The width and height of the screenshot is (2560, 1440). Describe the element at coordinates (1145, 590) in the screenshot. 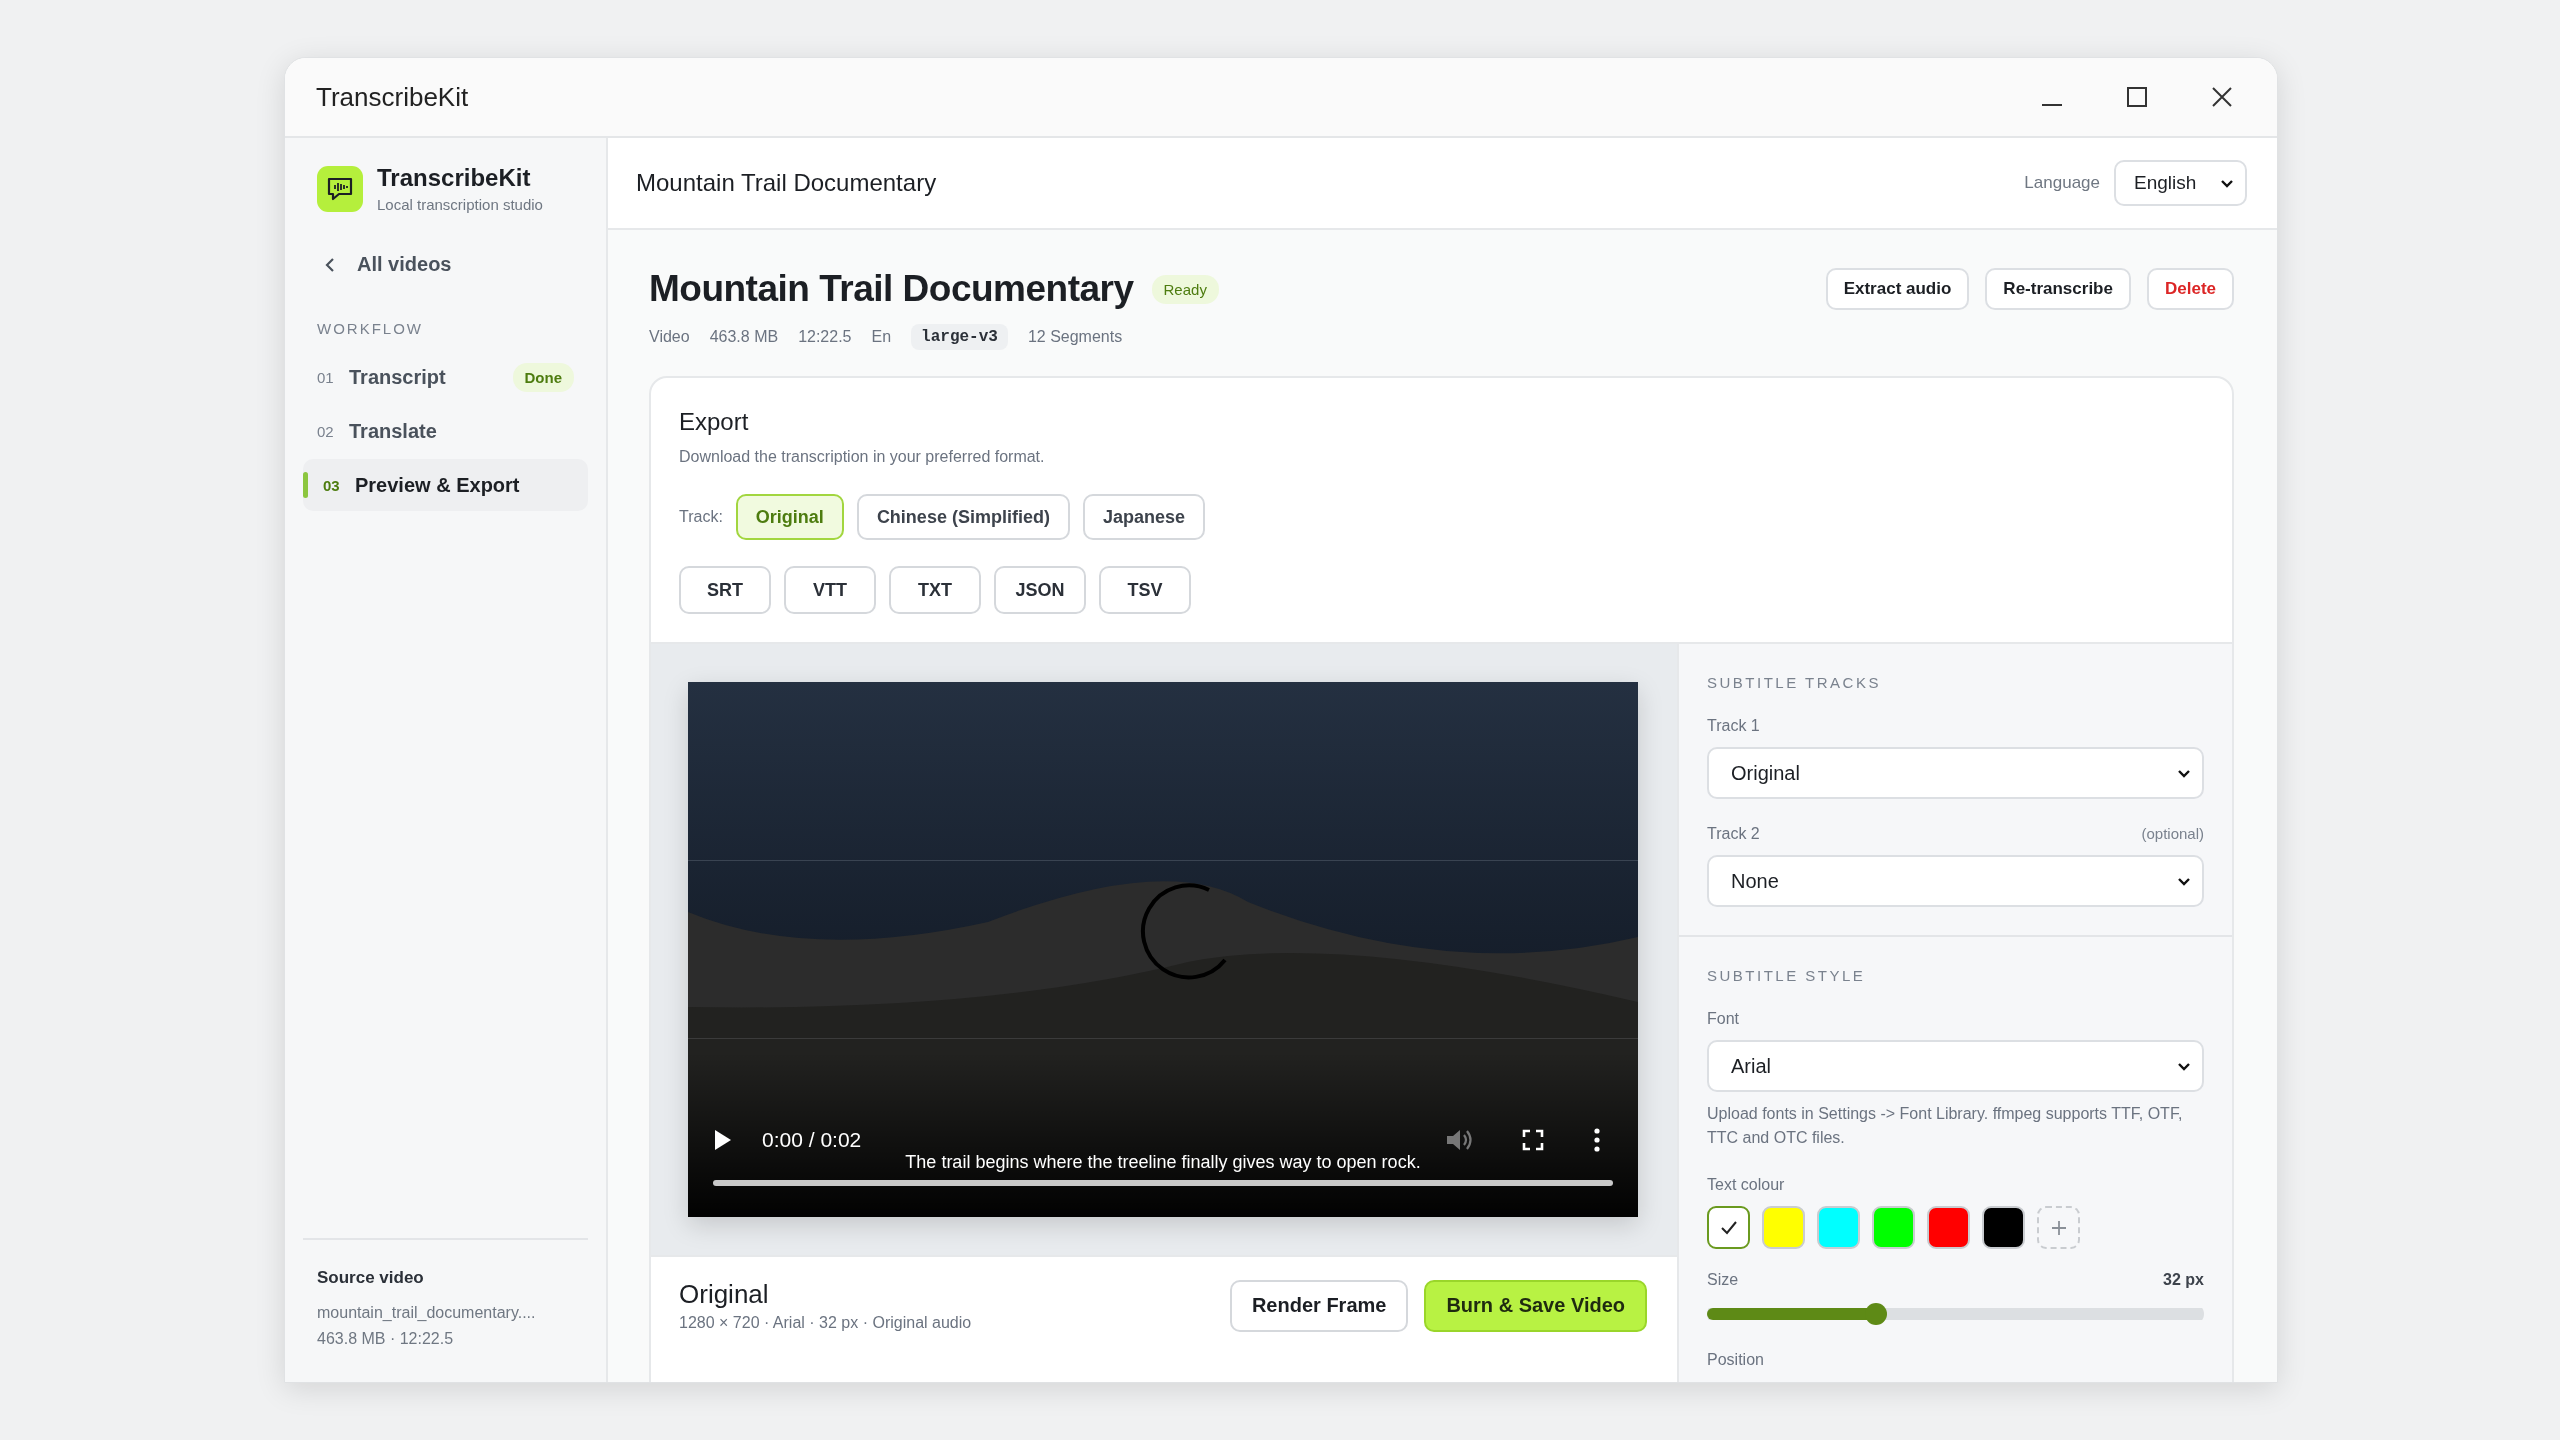

I see `format-button: TSV` at that location.